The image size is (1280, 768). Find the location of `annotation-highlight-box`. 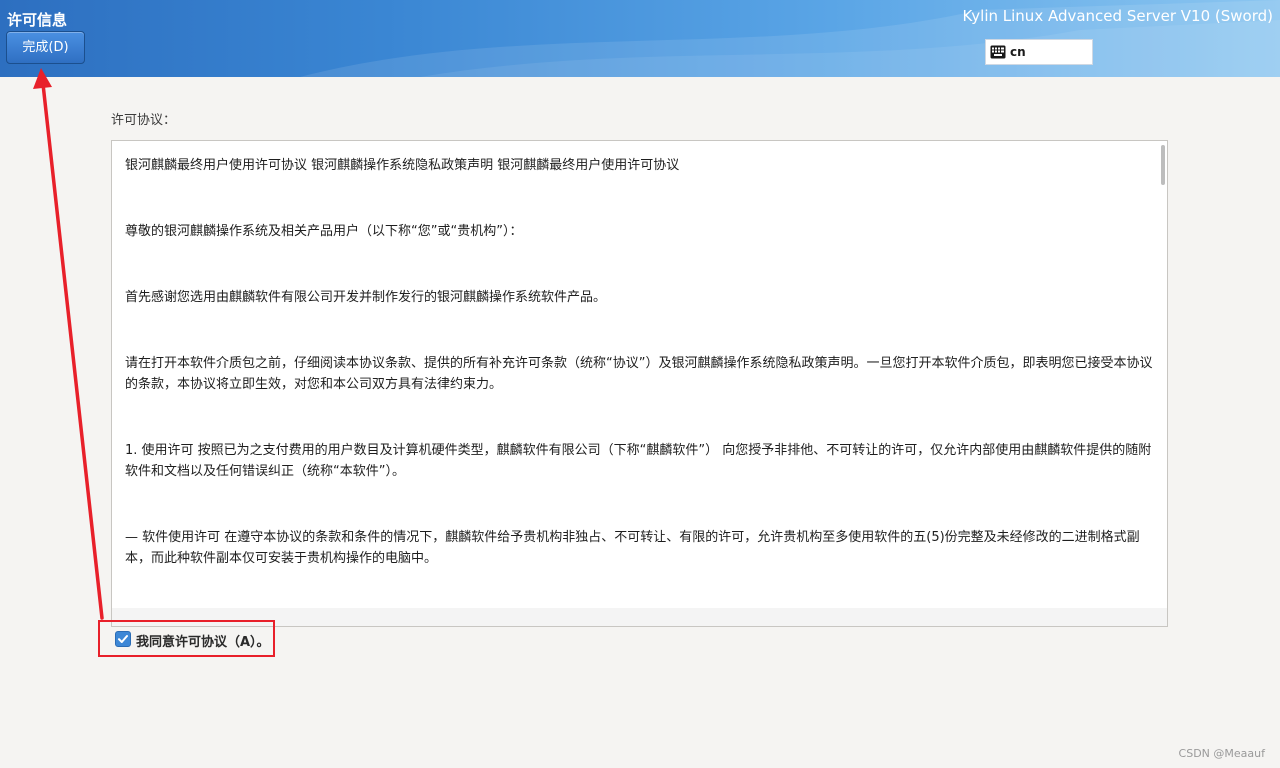

annotation-highlight-box is located at coordinates (186, 638).